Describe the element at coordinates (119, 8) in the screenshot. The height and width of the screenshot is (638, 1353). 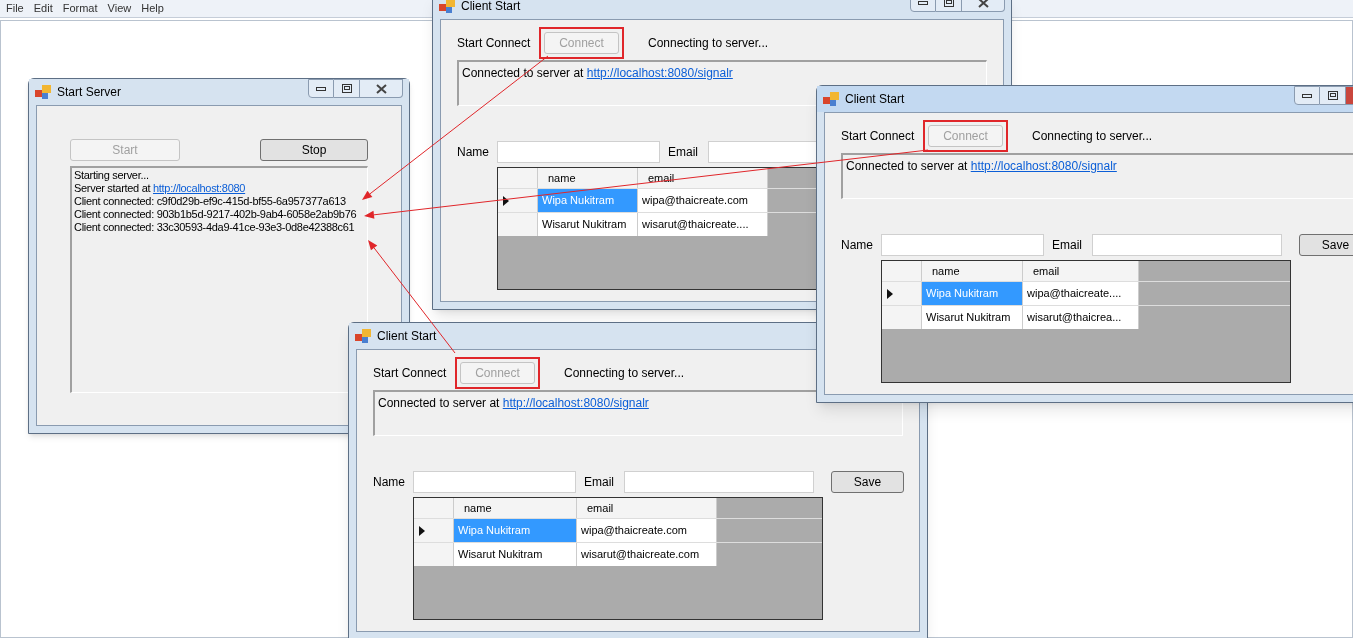
I see `menu-item: View` at that location.